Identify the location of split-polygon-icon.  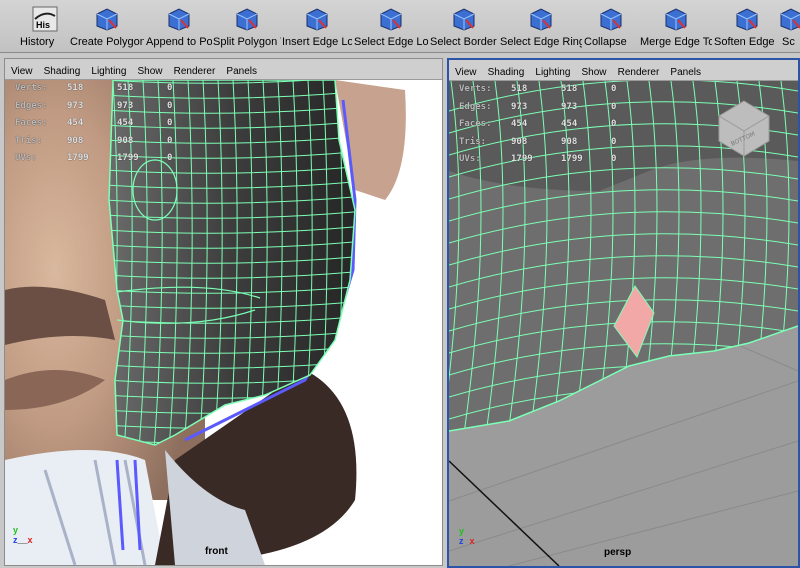
(247, 19).